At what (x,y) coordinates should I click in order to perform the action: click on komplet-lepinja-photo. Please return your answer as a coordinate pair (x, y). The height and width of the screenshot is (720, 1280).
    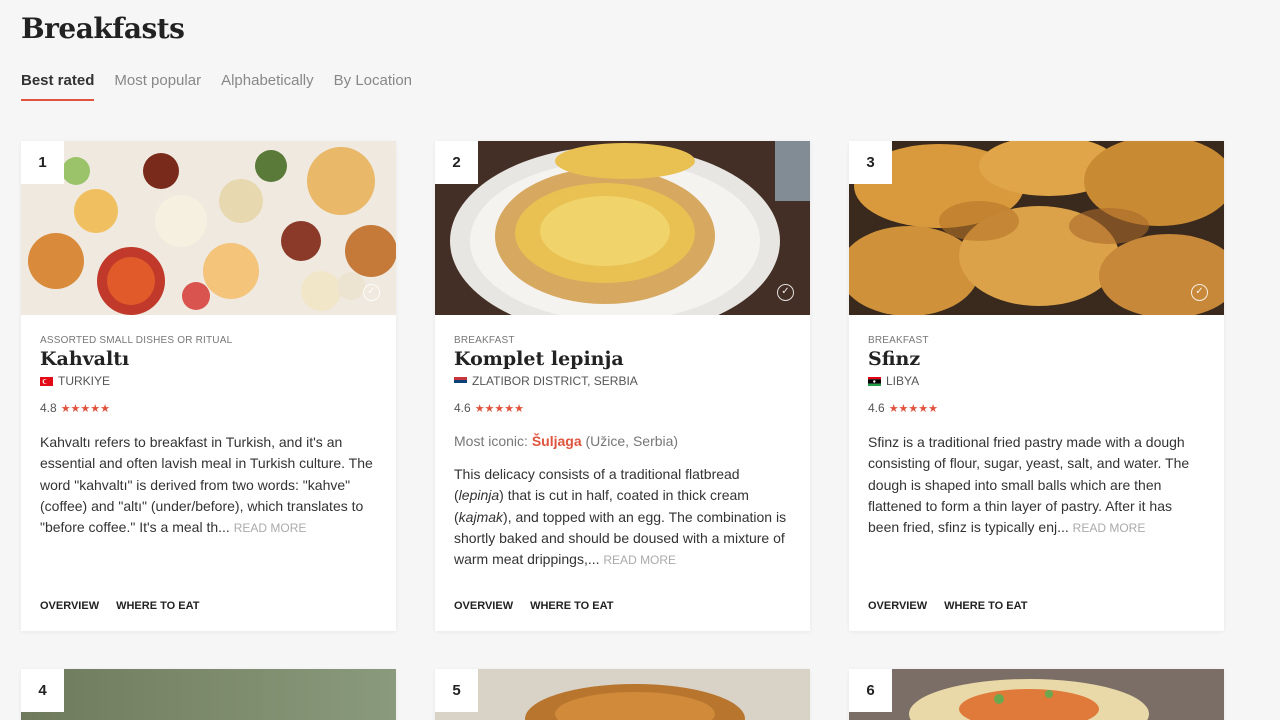
    Looking at the image, I should click on (622, 228).